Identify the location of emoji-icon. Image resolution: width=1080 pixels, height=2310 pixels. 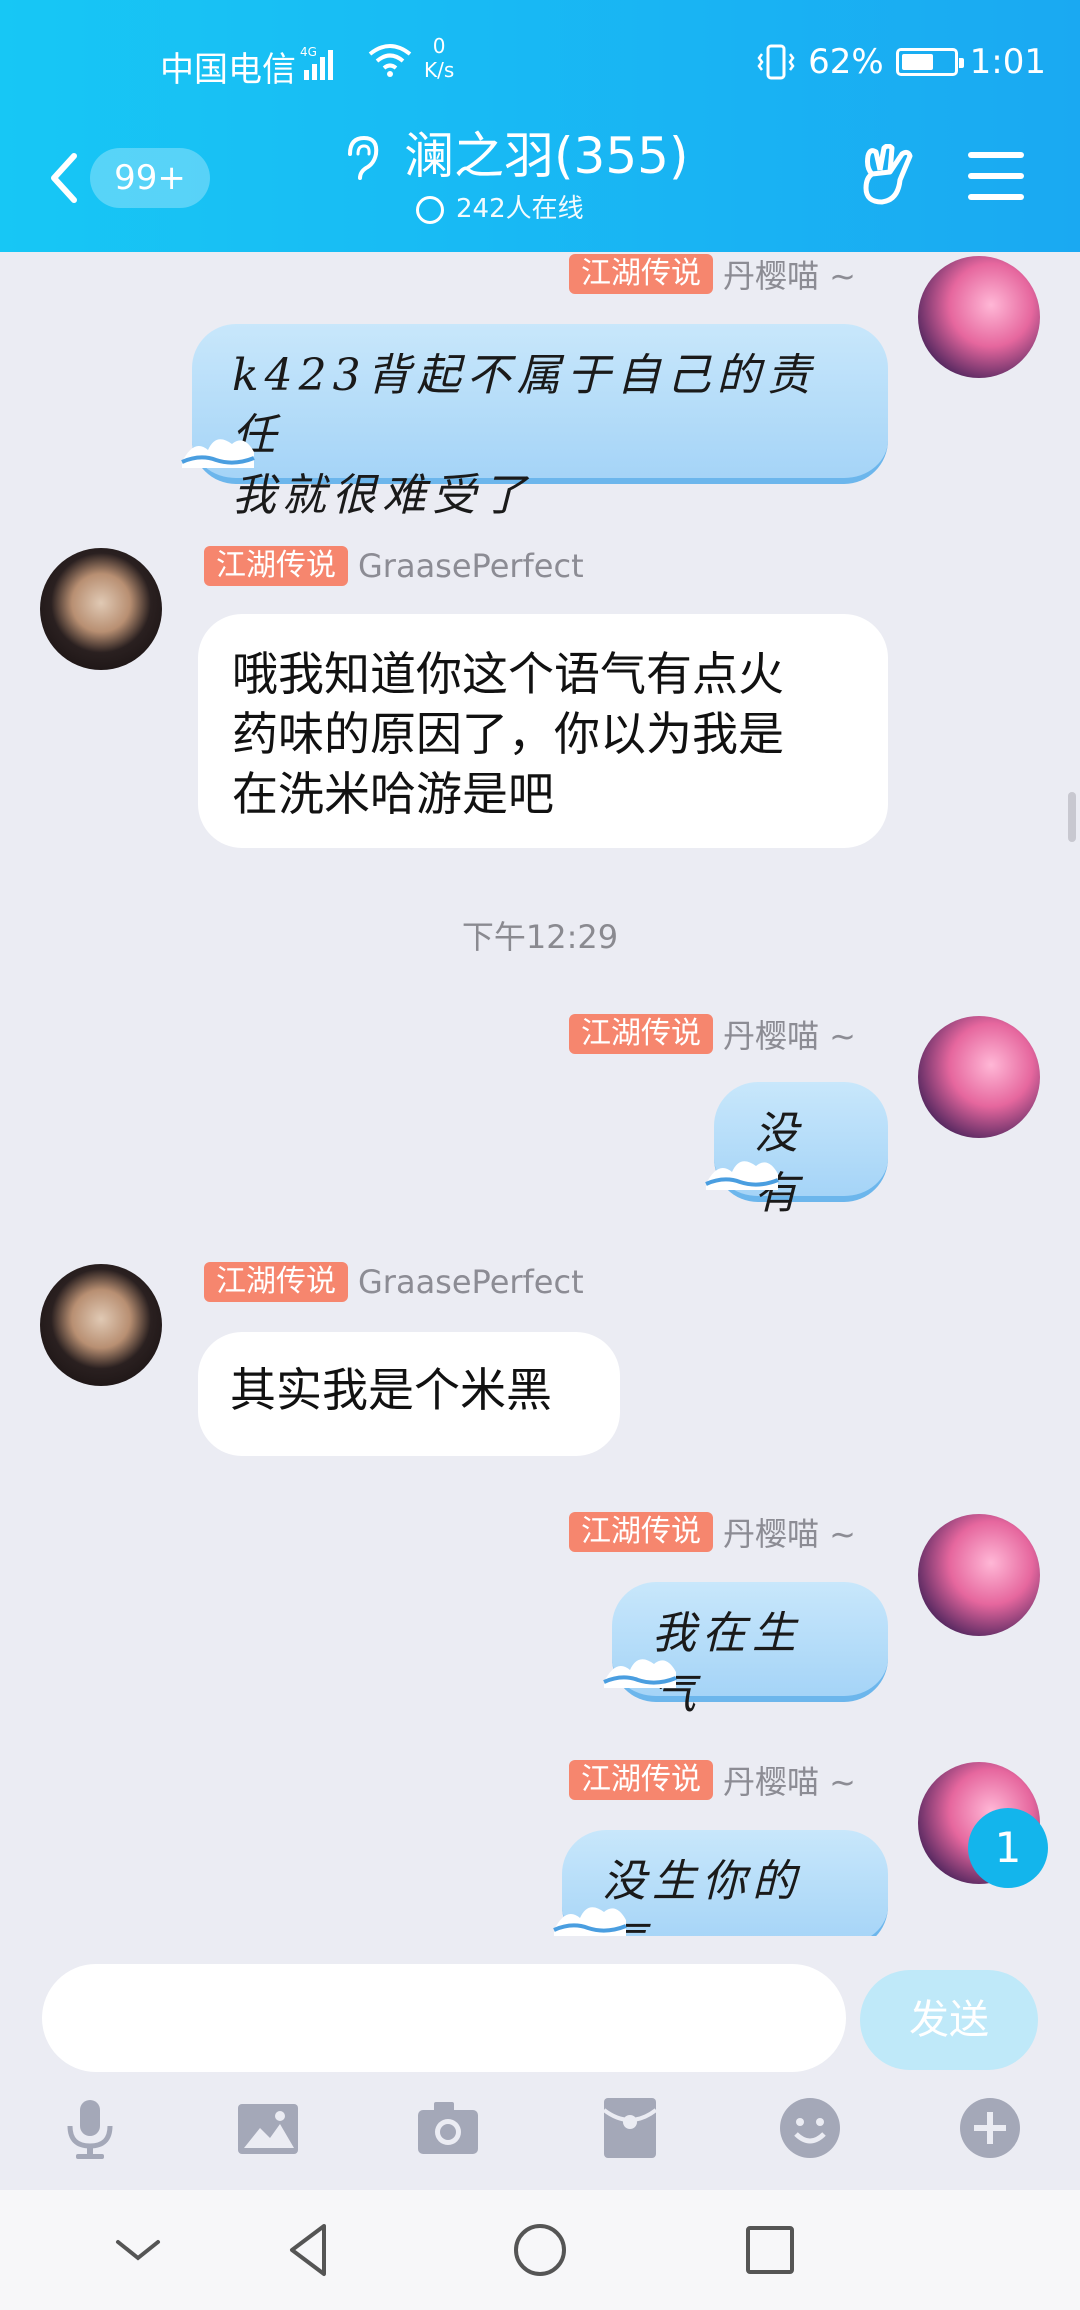
(810, 2128).